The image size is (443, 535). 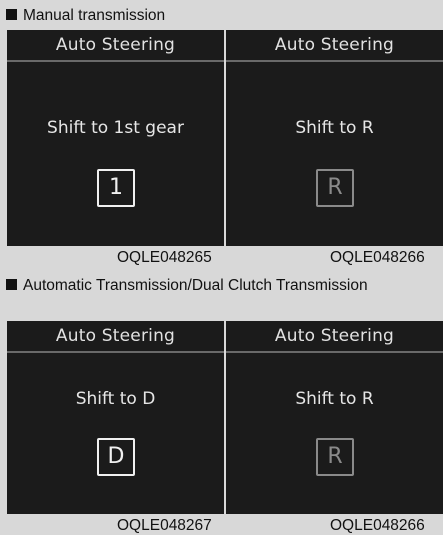 What do you see at coordinates (116, 457) in the screenshot?
I see `gear-indicator-icon: D` at bounding box center [116, 457].